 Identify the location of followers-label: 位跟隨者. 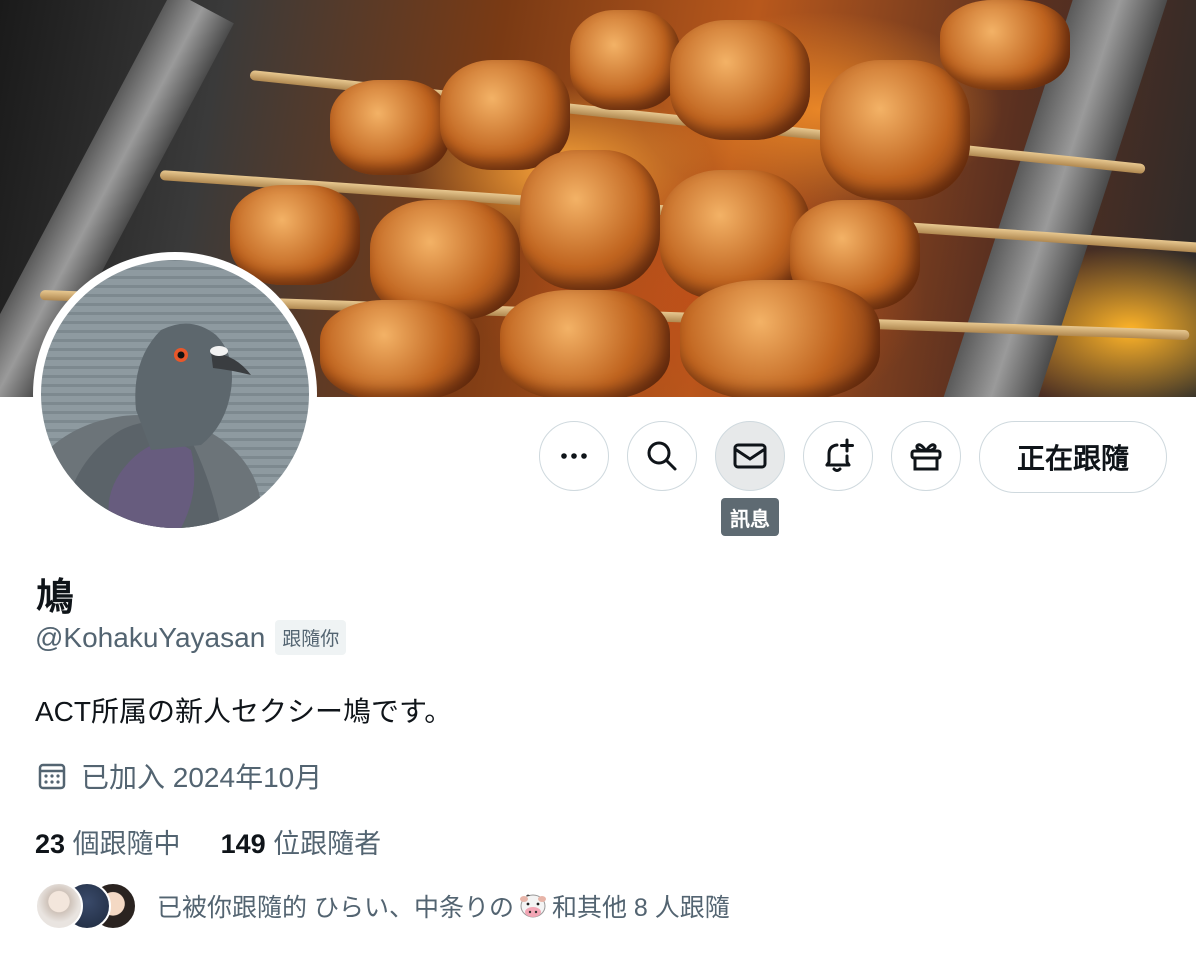
(327, 844).